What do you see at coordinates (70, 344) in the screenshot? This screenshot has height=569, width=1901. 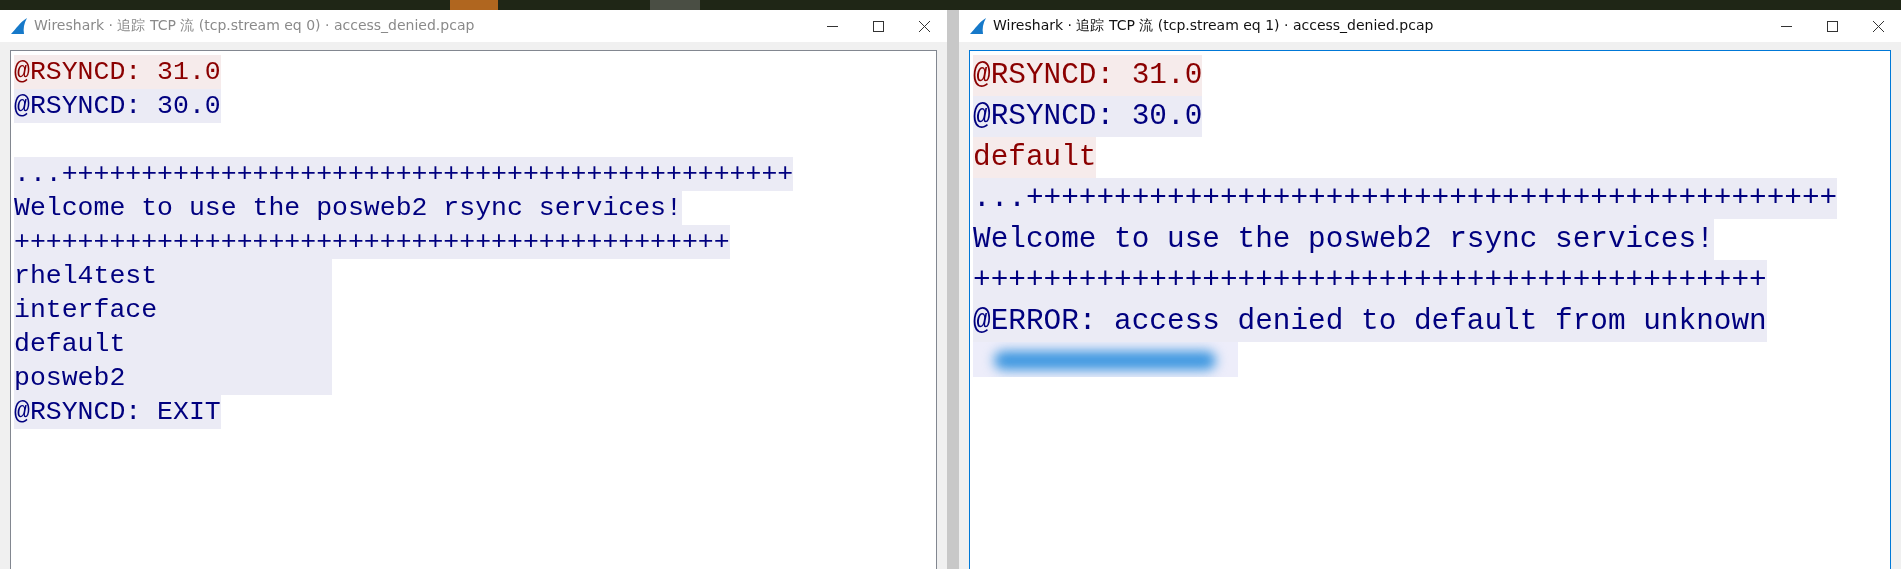 I see `module-name: default` at bounding box center [70, 344].